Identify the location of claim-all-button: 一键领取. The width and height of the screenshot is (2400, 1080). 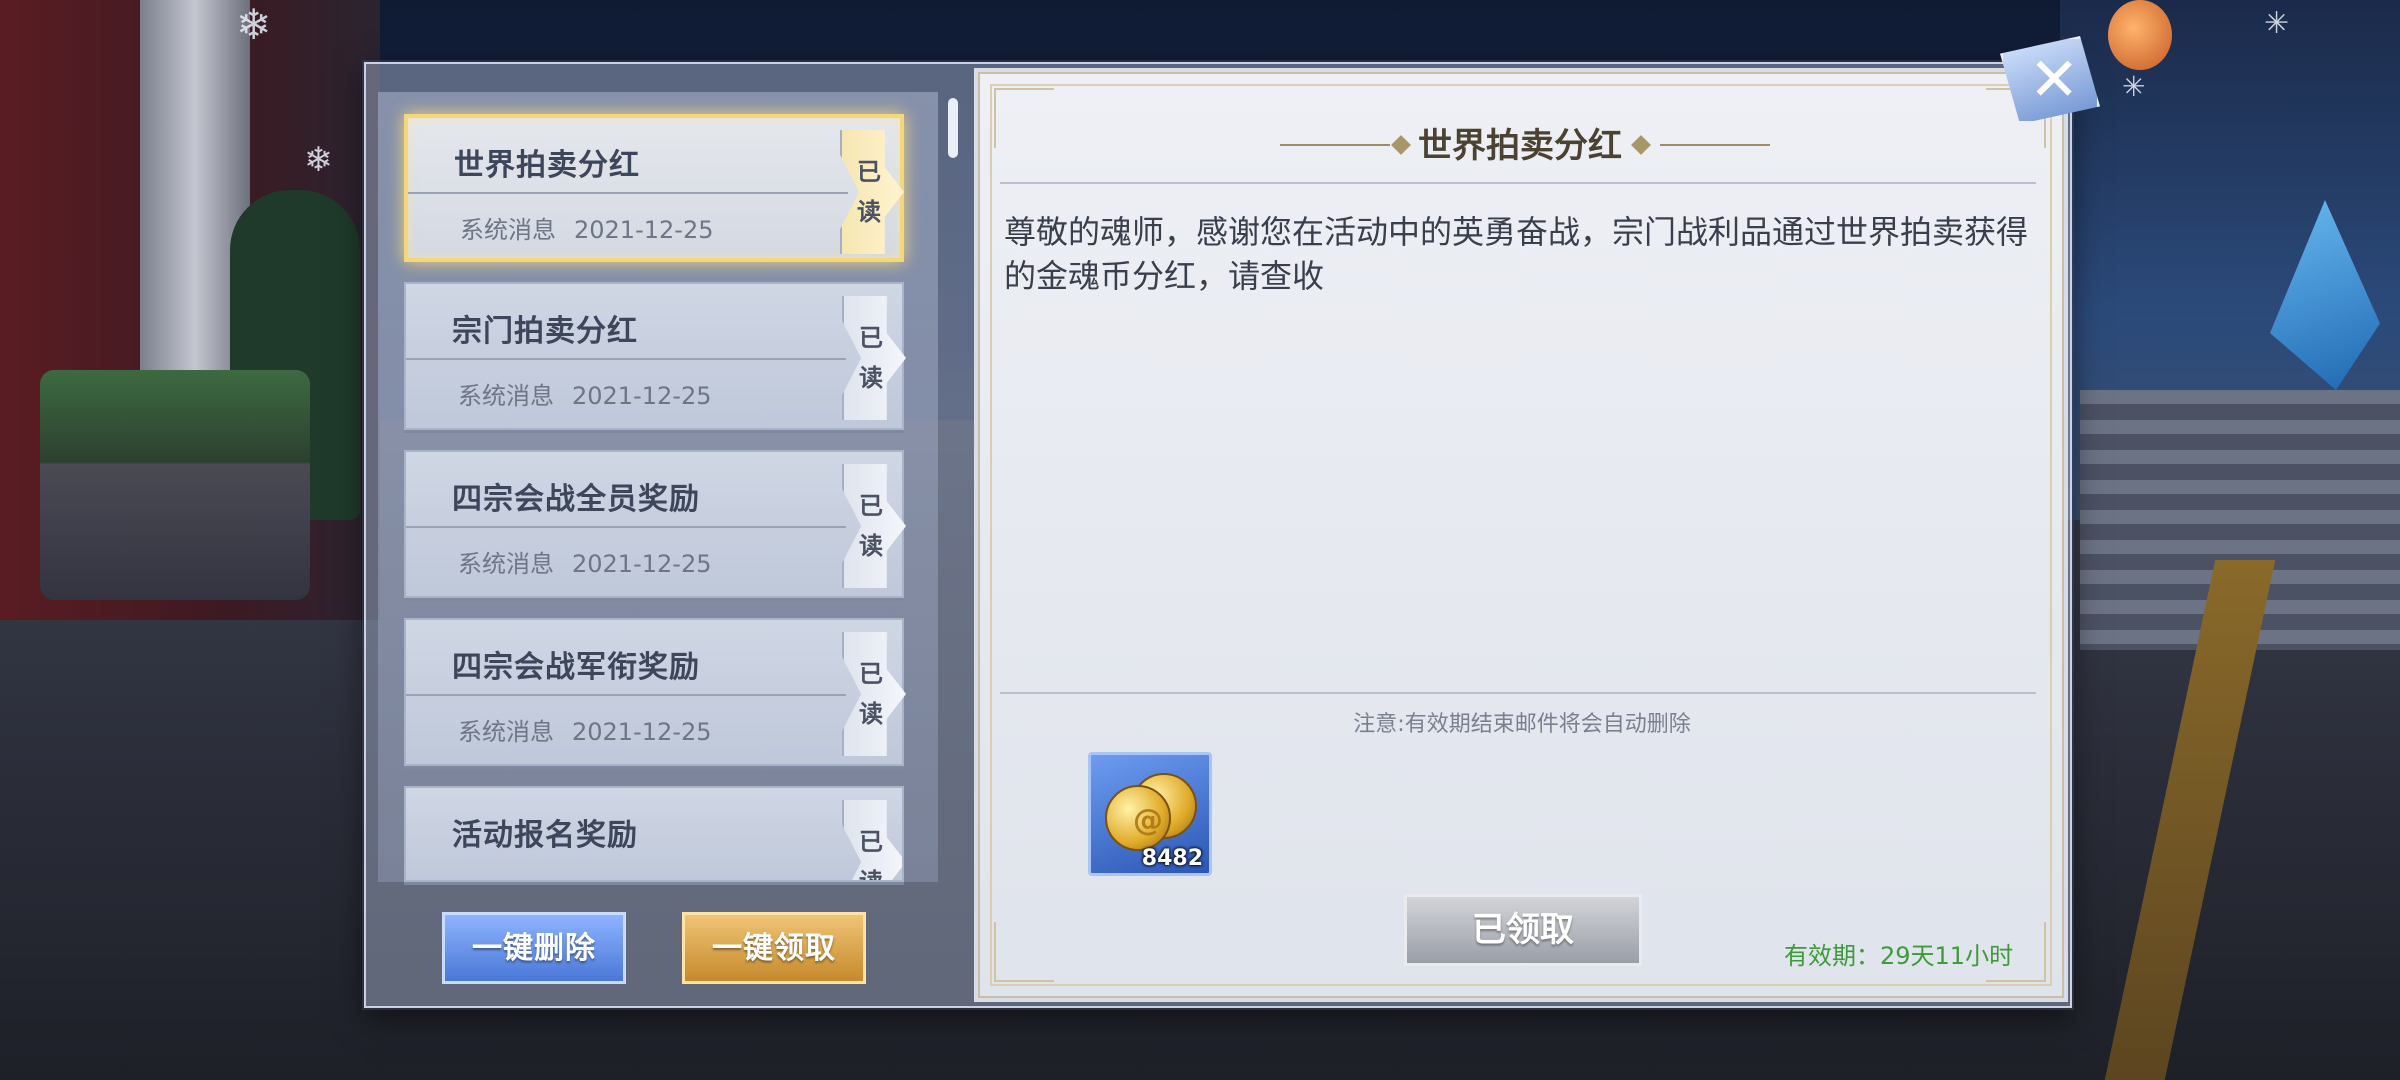
(774, 948).